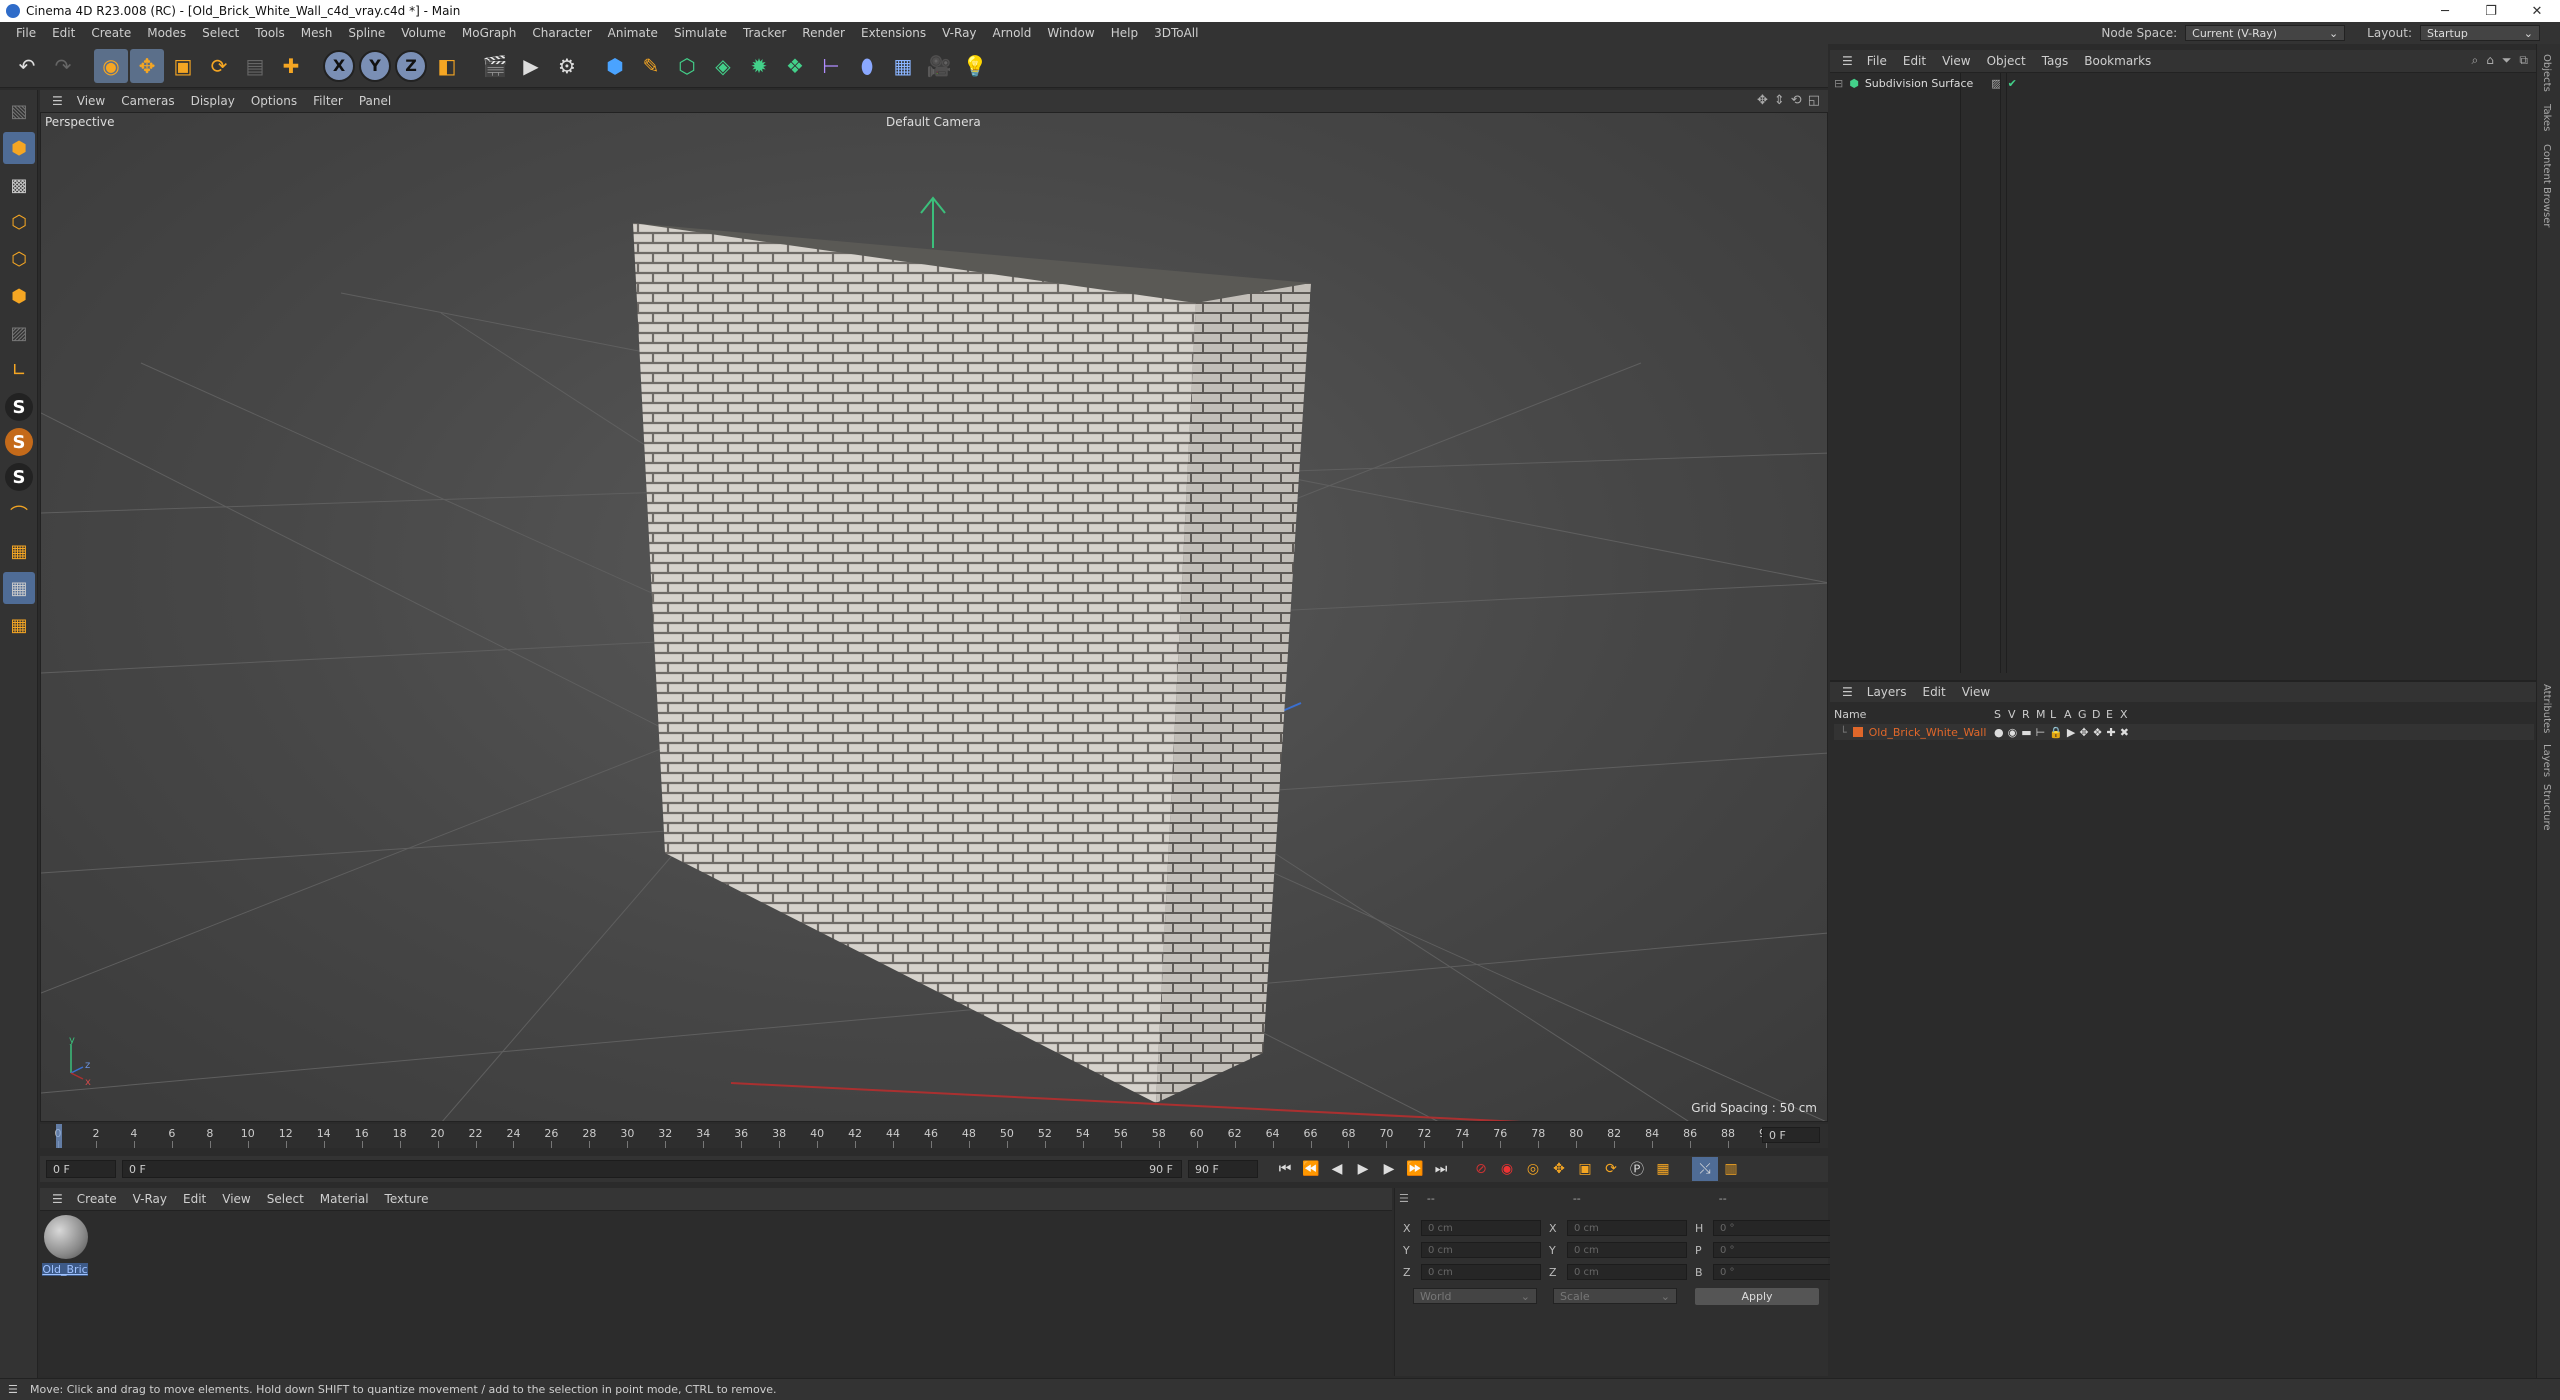 This screenshot has height=1400, width=2560. Describe the element at coordinates (652, 1169) in the screenshot. I see `frame-range-slider: 0 F 90 F` at that location.